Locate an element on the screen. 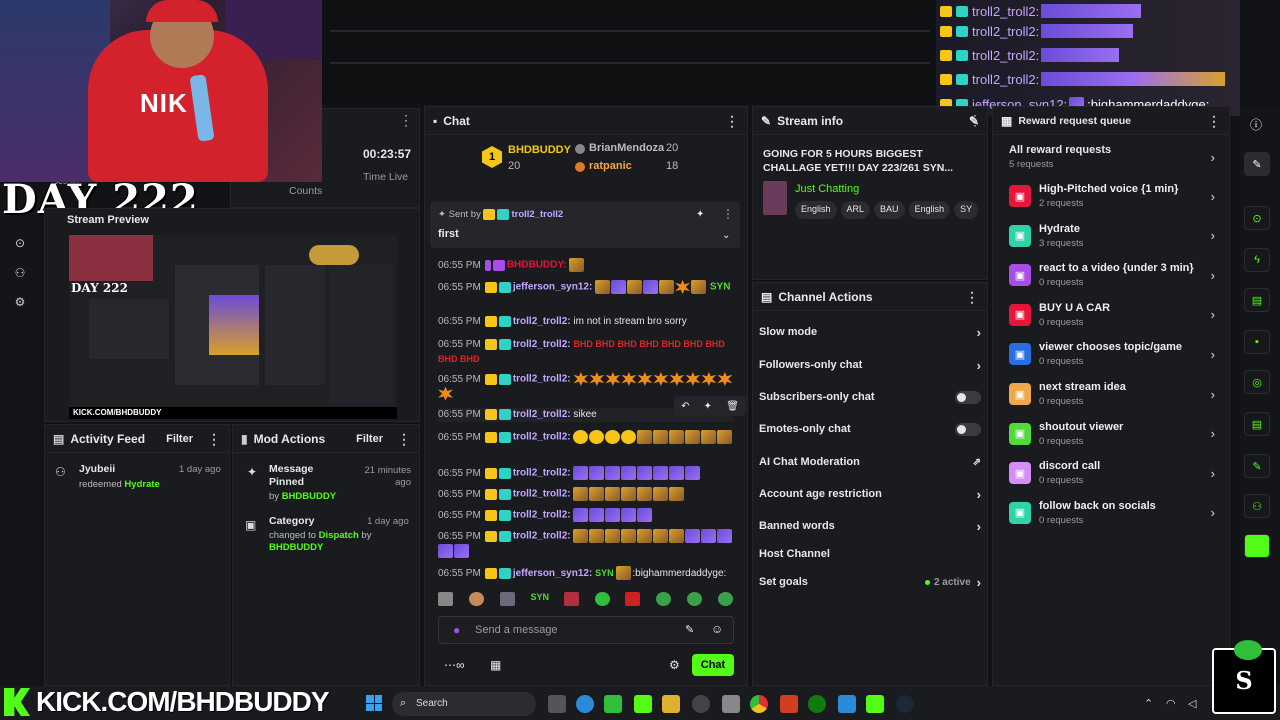  send-chat-button: Chat is located at coordinates (713, 665).